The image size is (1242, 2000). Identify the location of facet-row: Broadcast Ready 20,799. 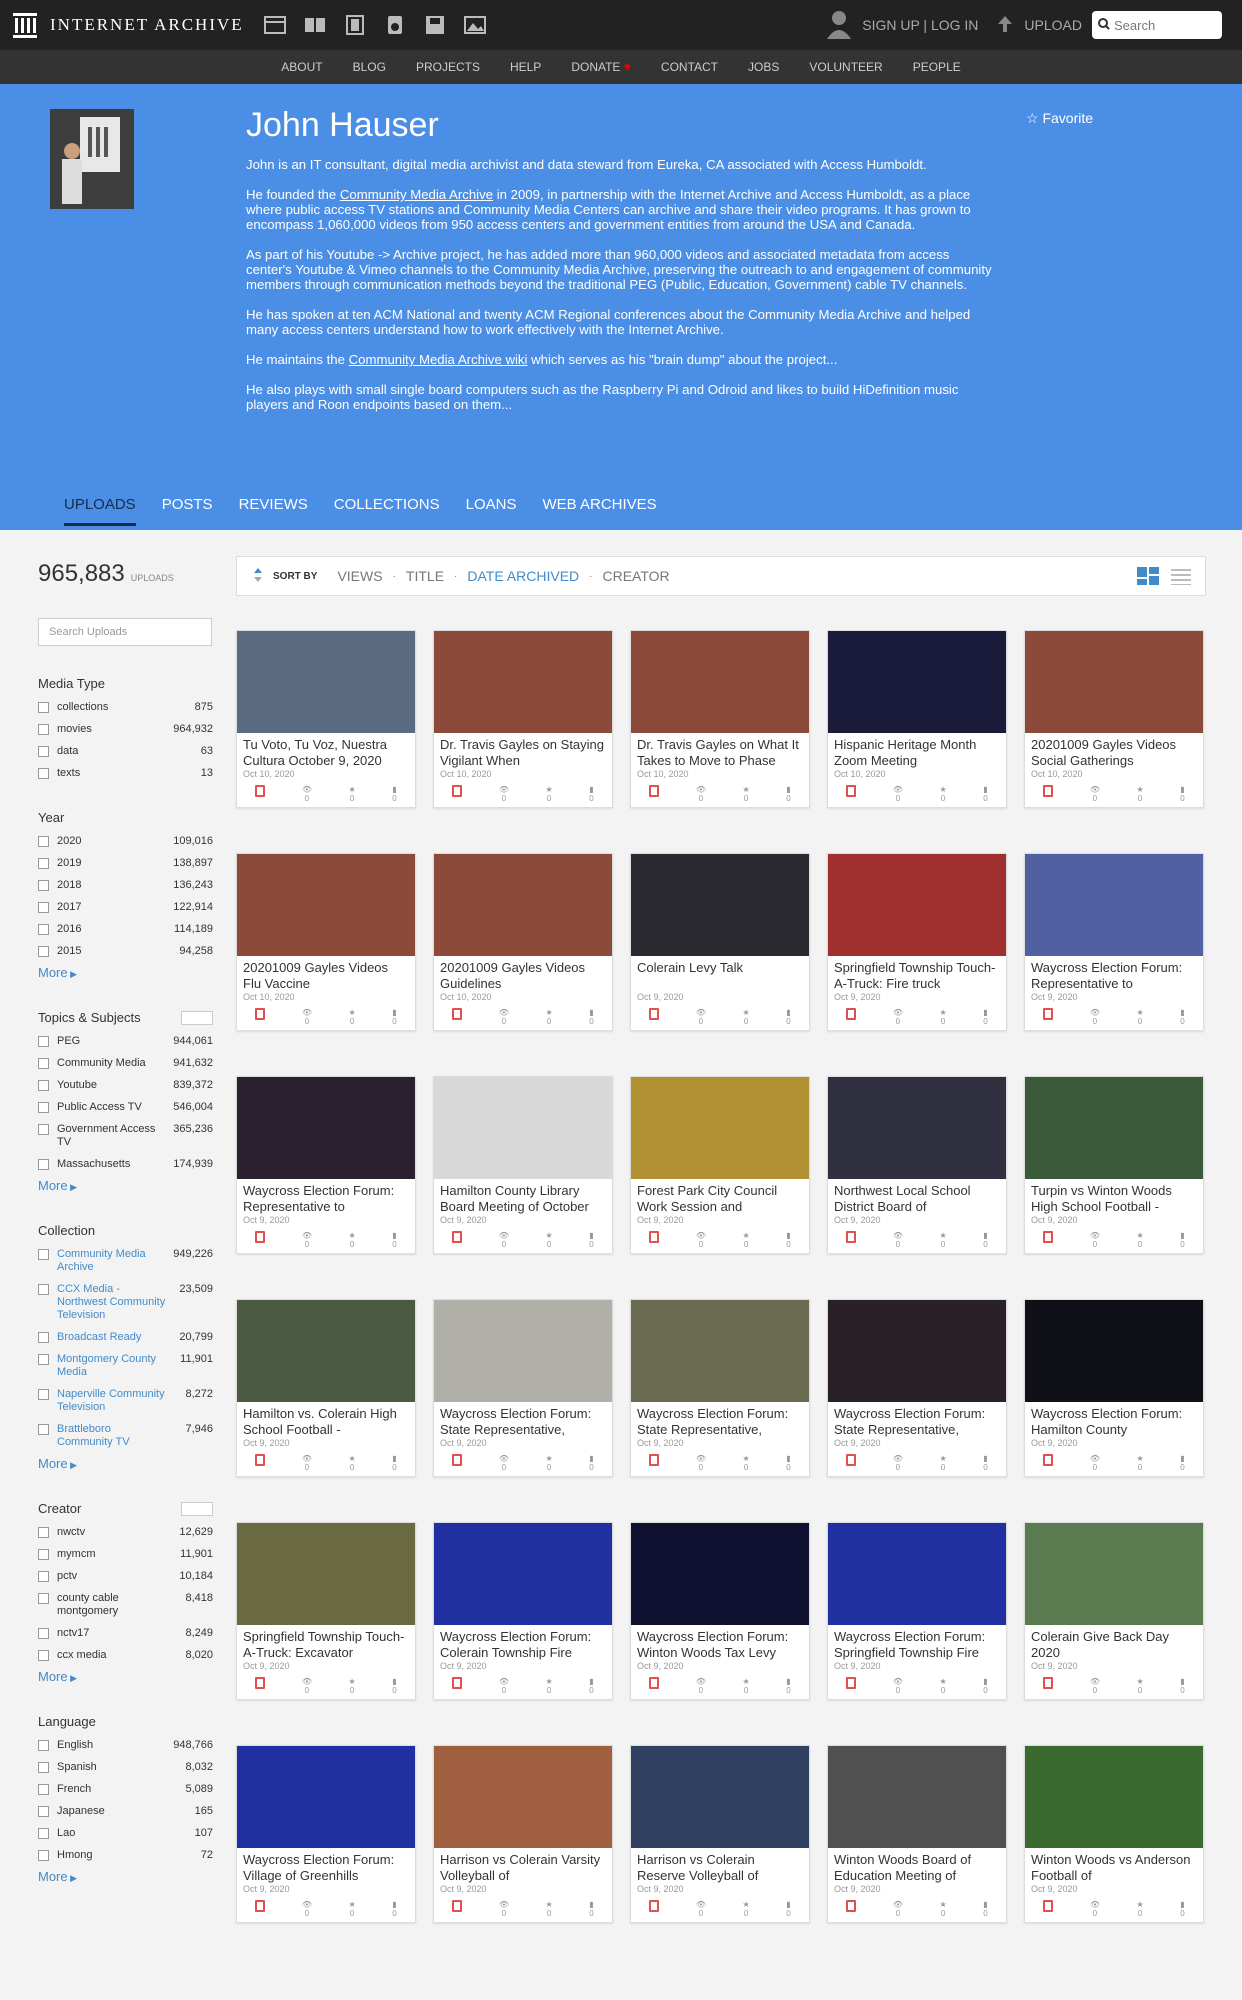
(125, 1337).